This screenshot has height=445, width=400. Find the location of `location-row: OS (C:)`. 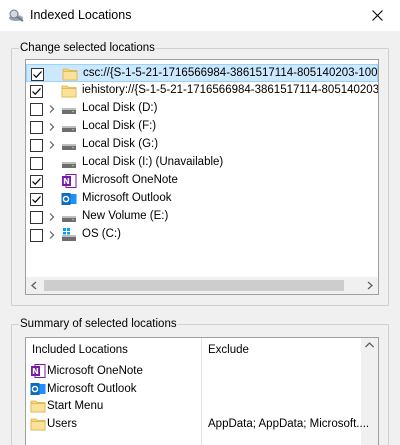

location-row: OS (C:) is located at coordinates (202, 235).